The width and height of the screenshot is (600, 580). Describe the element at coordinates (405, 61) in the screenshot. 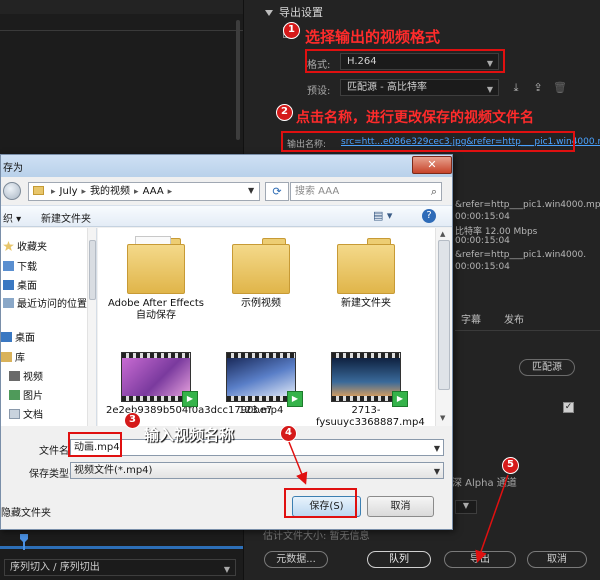

I see `highlight-format-box` at that location.